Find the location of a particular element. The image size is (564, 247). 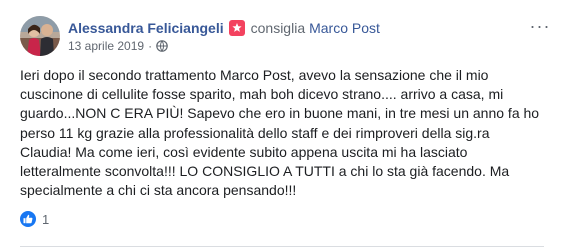

recommend-action-text: consiglia is located at coordinates (278, 28).